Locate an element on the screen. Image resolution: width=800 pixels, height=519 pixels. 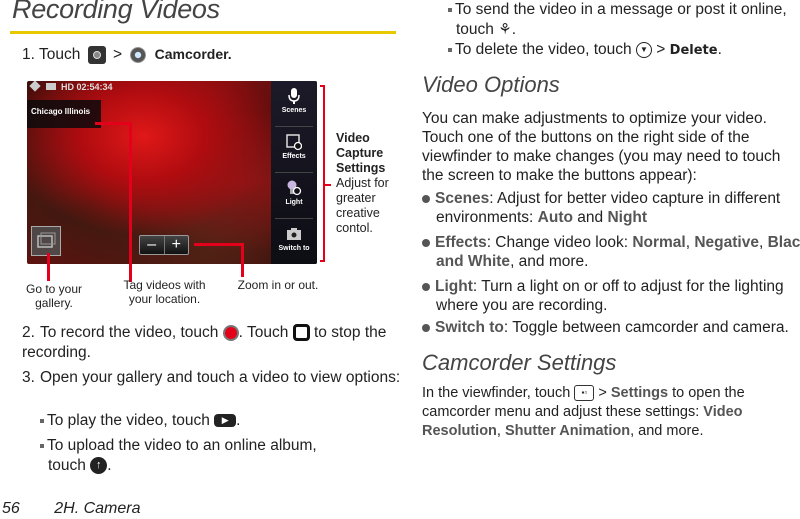
camera-app-icon is located at coordinates (96, 54).